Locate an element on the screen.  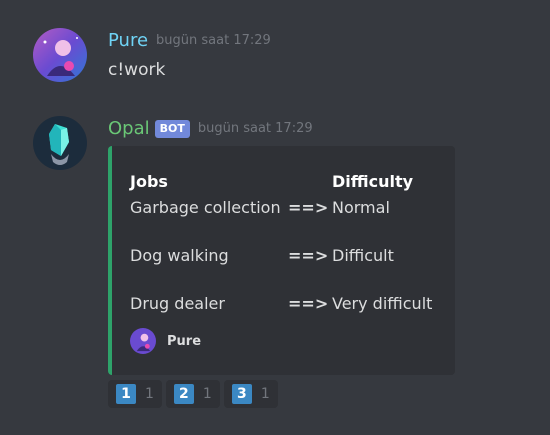
job-name: Dog walking is located at coordinates (179, 255).